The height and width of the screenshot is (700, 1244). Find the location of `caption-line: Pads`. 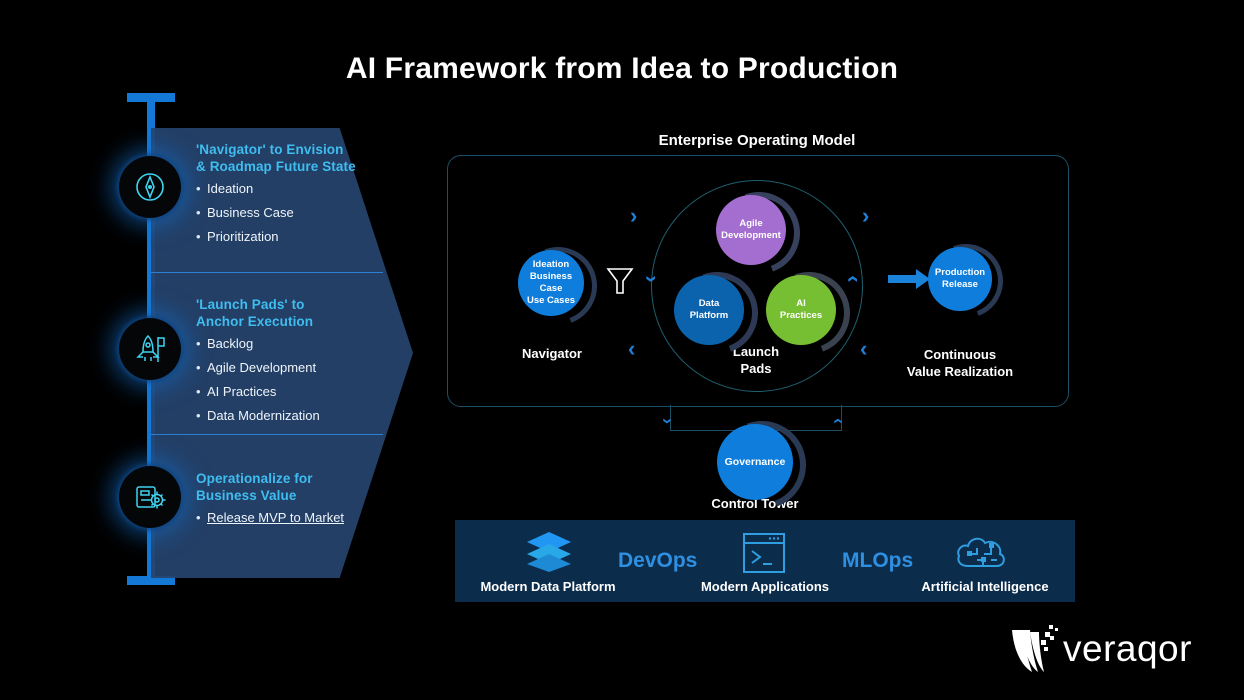

caption-line: Pads is located at coordinates (756, 368).